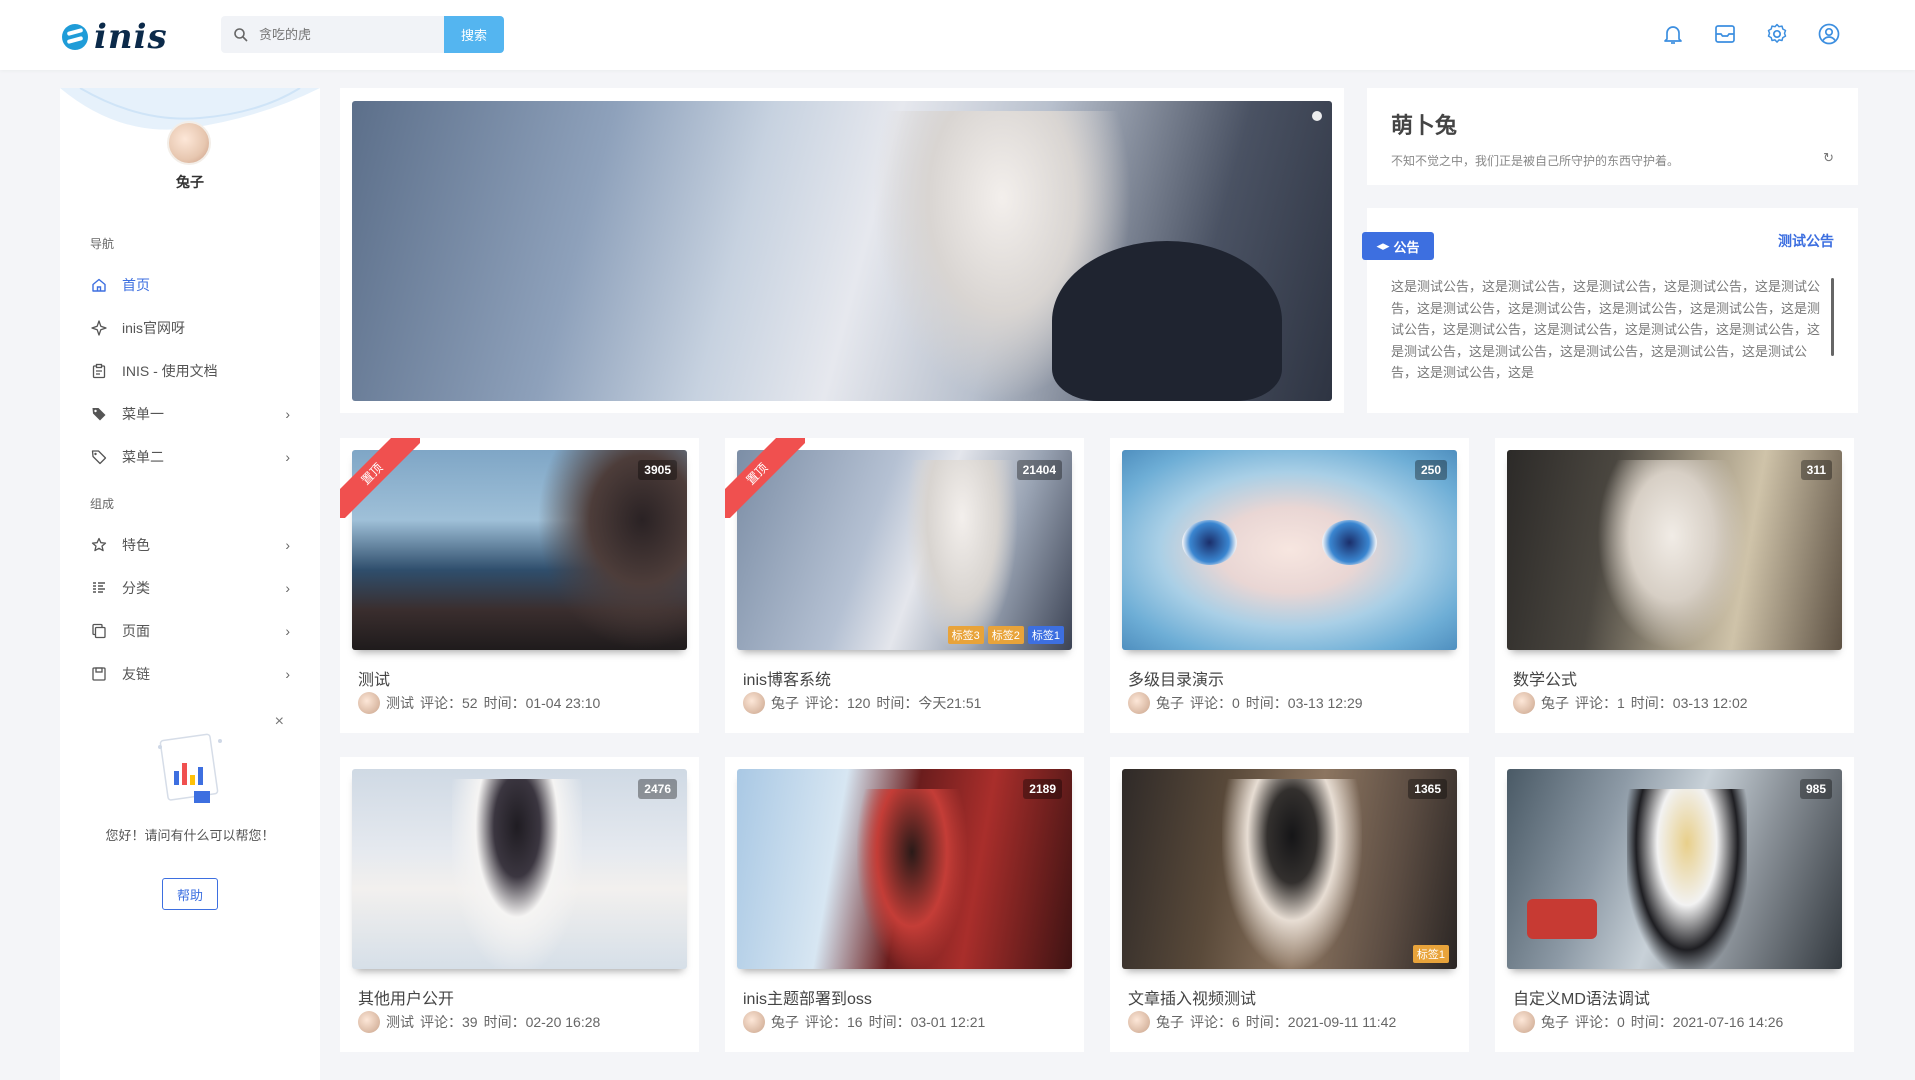 The height and width of the screenshot is (1080, 1915). I want to click on view-count: 21404, so click(1039, 470).